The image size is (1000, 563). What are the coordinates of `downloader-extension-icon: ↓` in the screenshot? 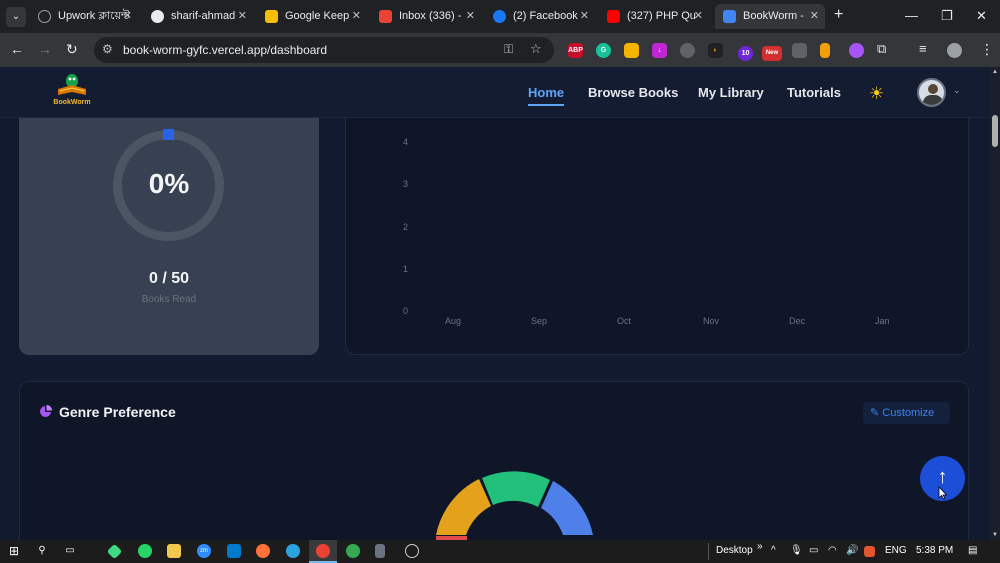 It's located at (659, 50).